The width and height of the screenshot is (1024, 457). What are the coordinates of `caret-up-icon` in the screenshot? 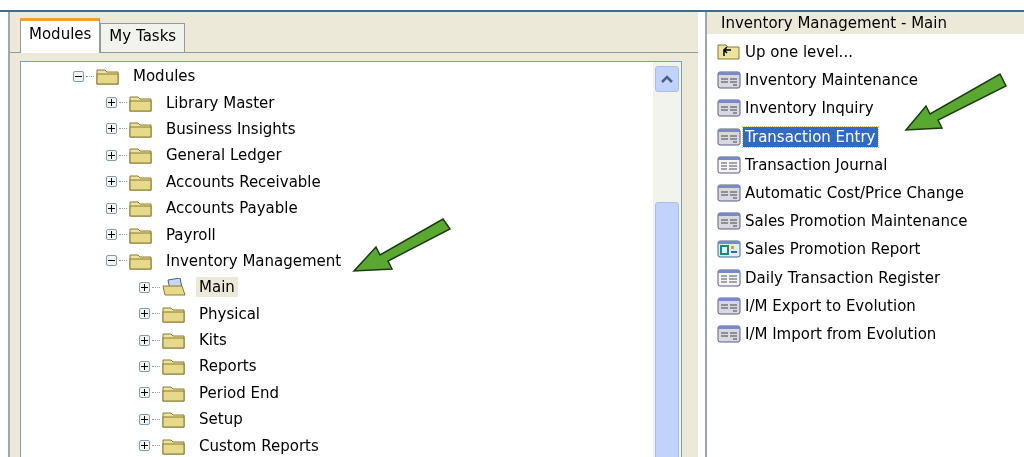 It's located at (667, 79).